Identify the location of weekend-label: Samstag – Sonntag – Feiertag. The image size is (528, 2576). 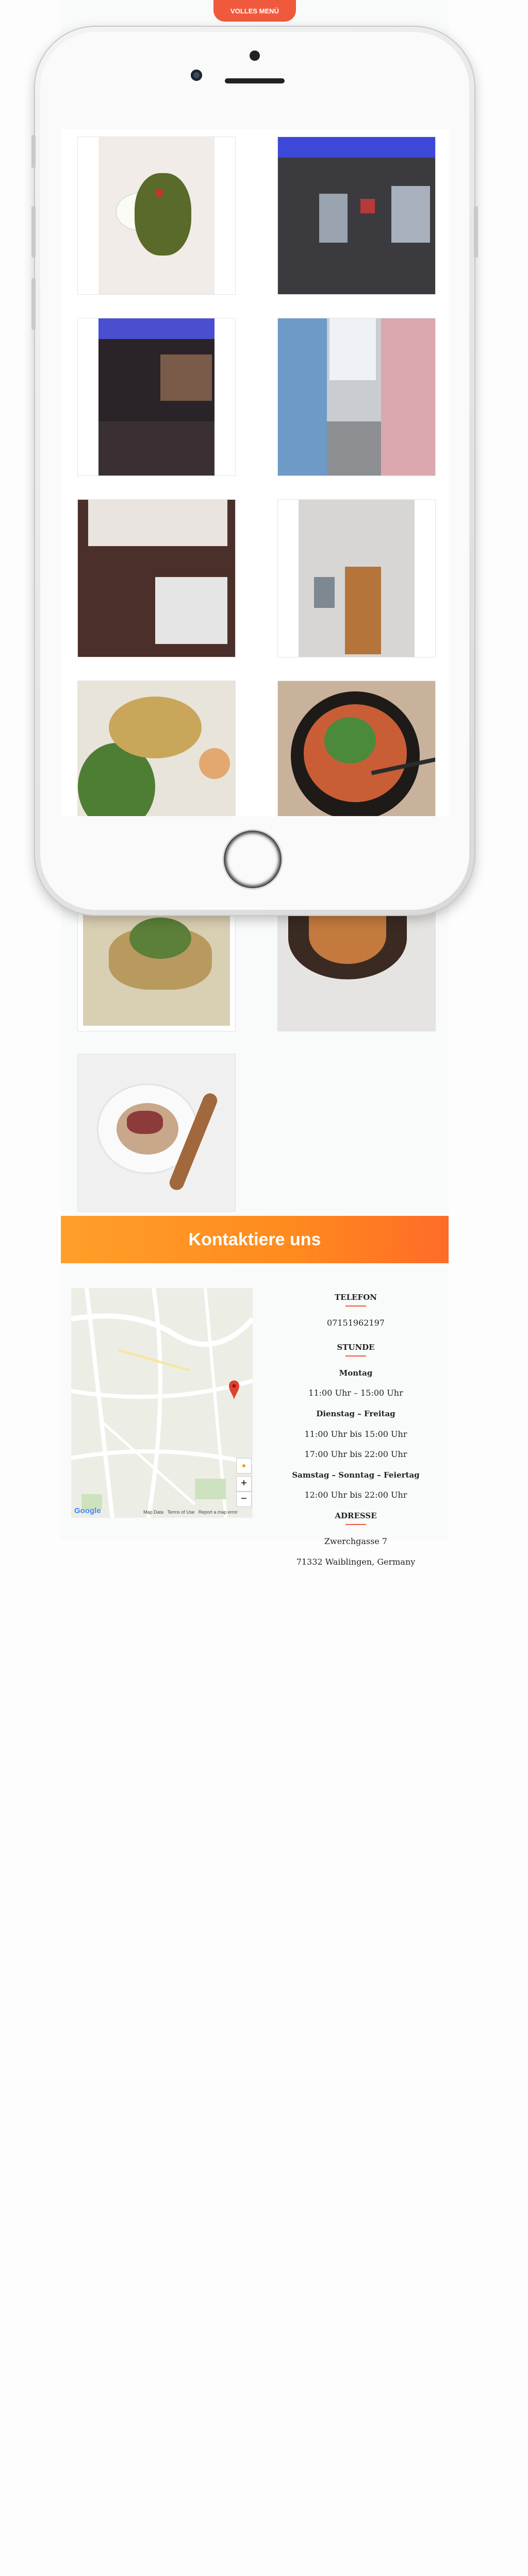
(356, 1475).